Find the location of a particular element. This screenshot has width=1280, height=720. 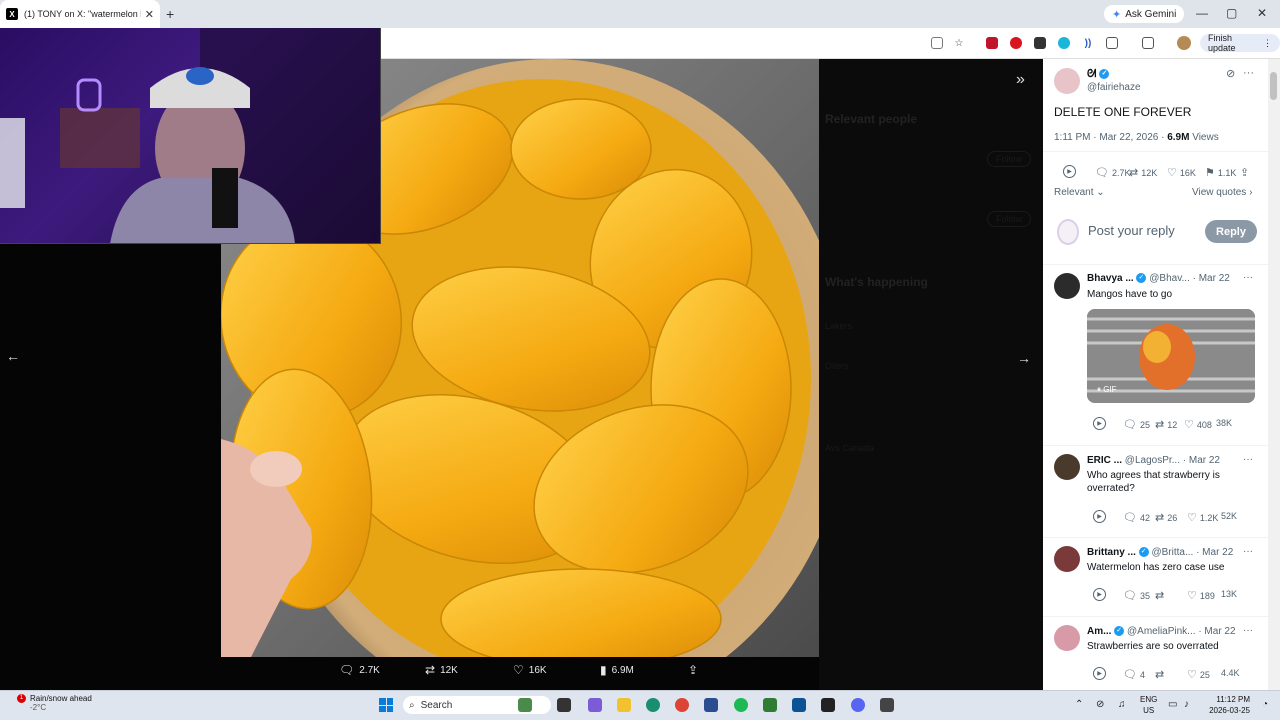

system-clock: 11:12 PM 2026-03-25 is located at coordinates (1224, 705).